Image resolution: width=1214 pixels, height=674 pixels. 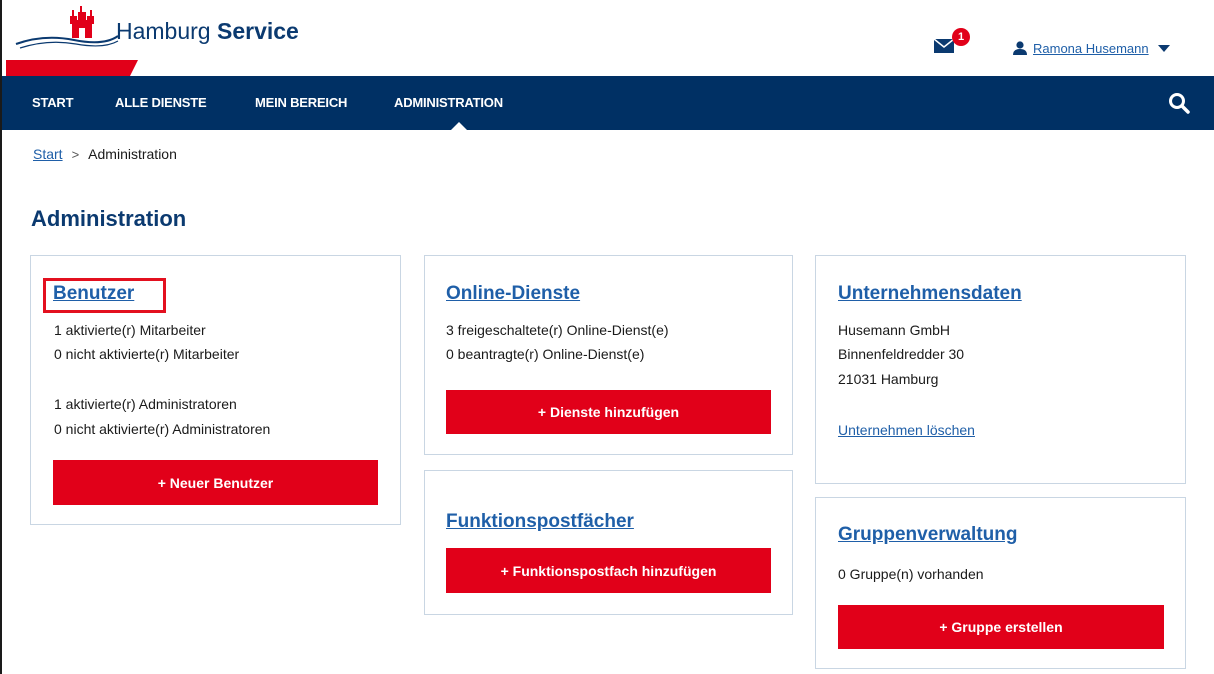 What do you see at coordinates (927, 535) in the screenshot?
I see `gruppenverwaltung-title-link: Gruppenverwaltung` at bounding box center [927, 535].